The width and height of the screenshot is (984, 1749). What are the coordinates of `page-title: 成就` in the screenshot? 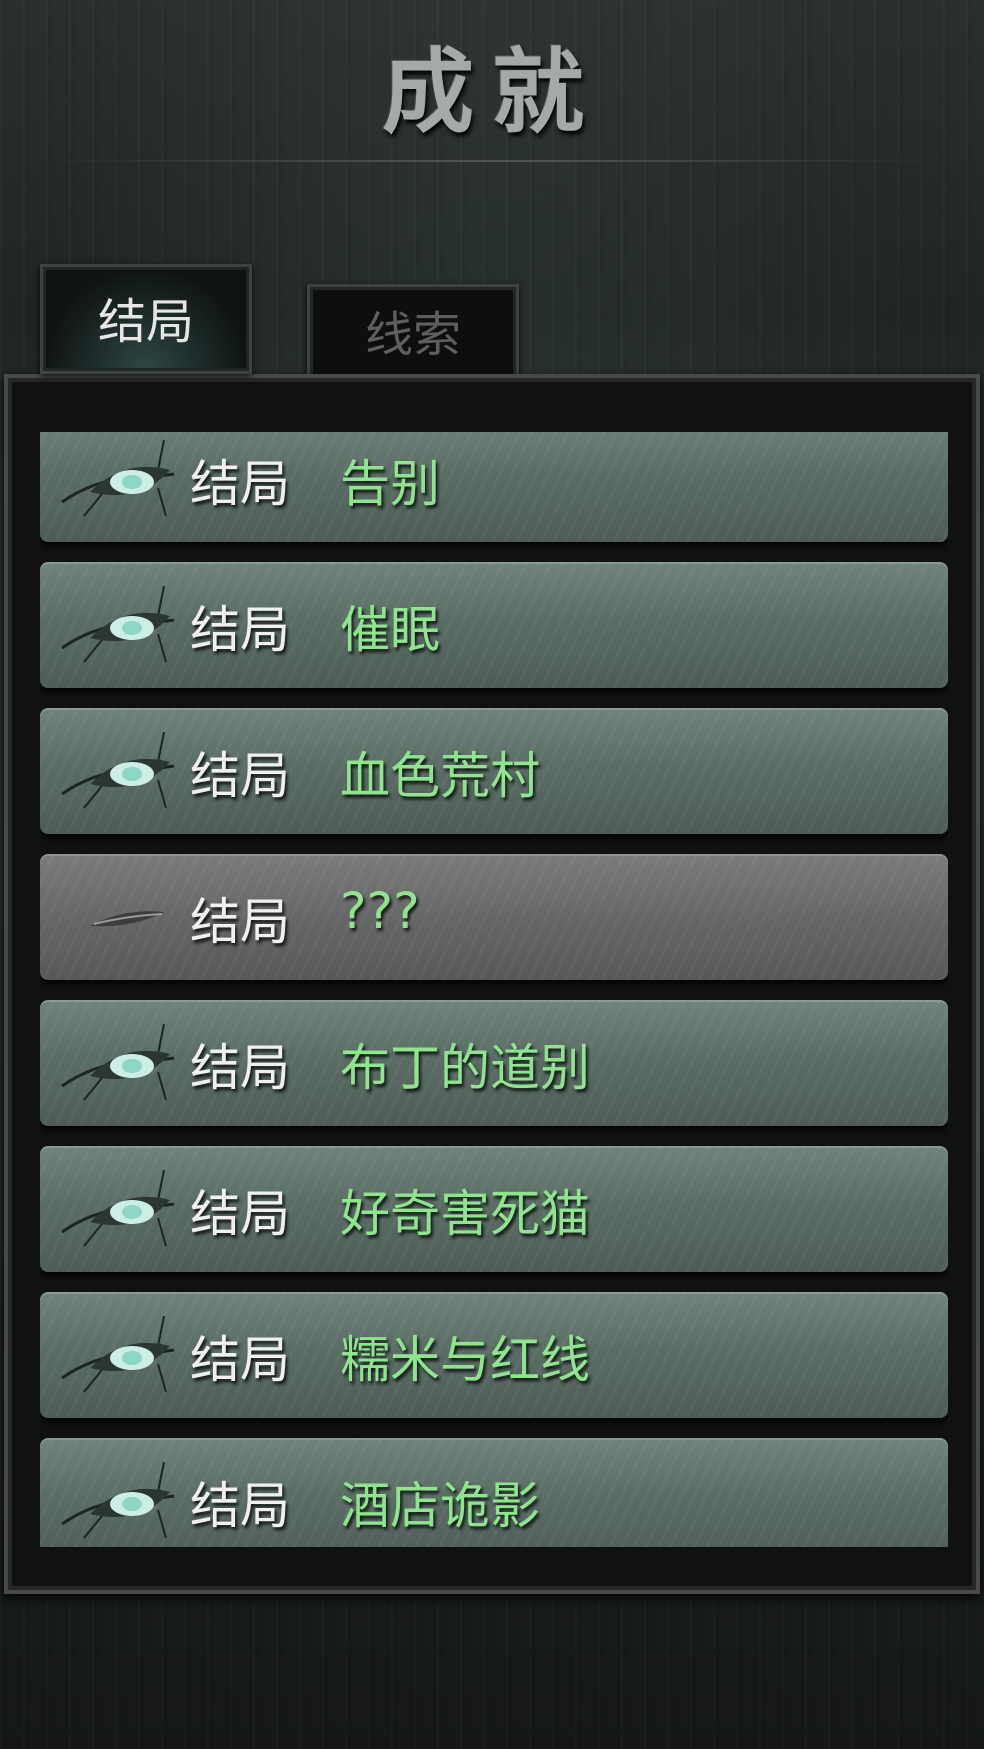 It's located at (491, 92).